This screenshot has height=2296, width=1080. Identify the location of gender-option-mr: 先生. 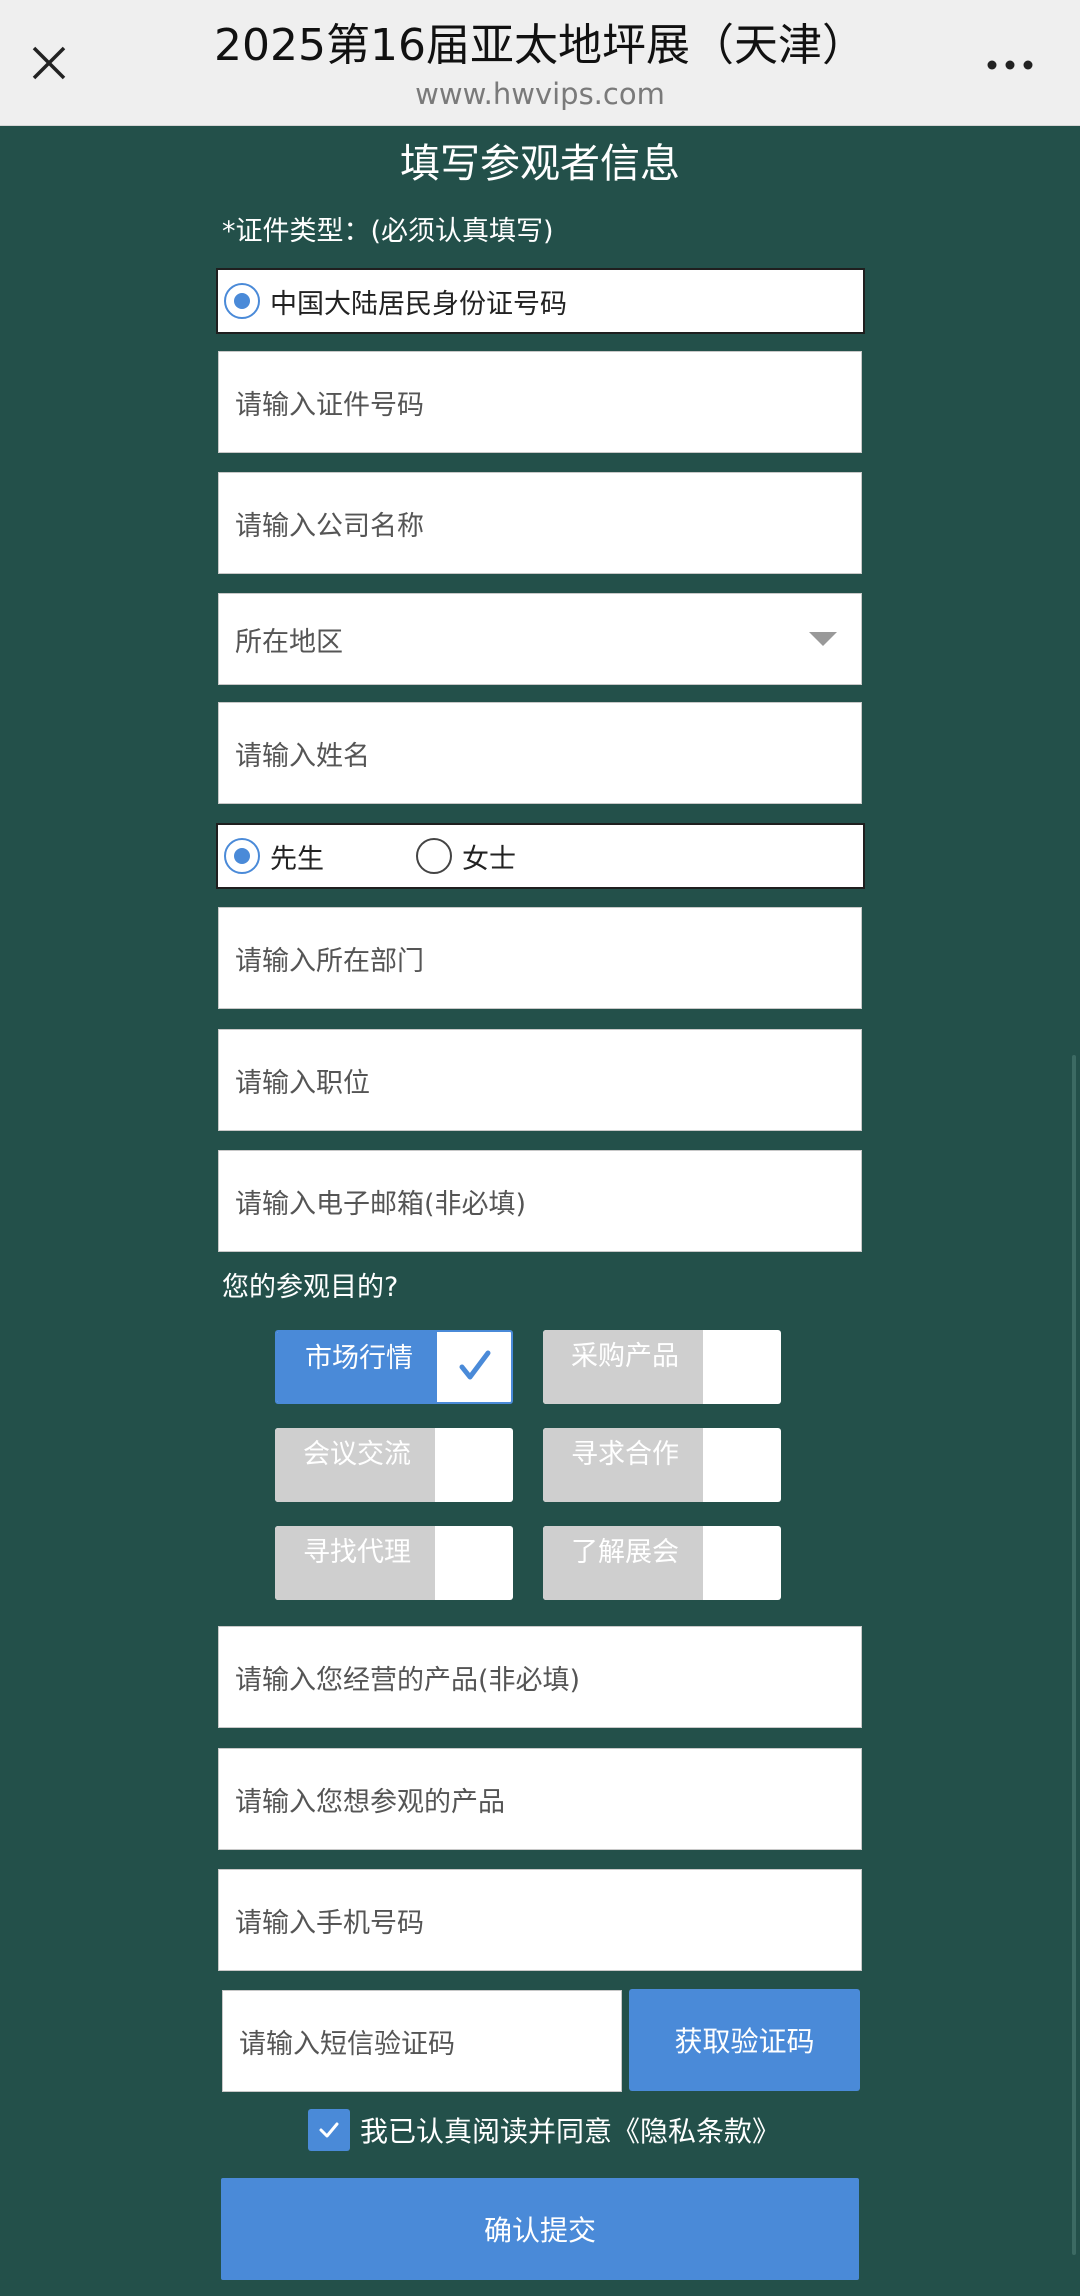
(274, 856).